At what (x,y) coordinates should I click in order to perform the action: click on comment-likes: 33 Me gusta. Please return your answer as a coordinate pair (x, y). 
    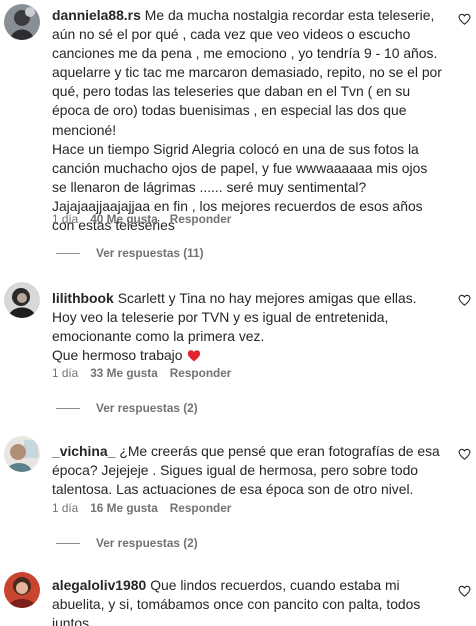
    Looking at the image, I should click on (124, 373).